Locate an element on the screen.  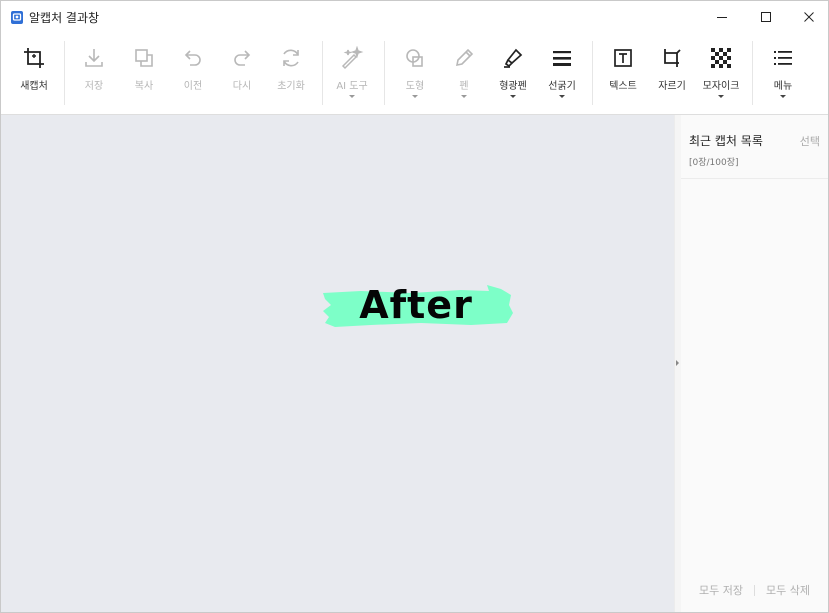
line-weight-icon is located at coordinates (562, 58).